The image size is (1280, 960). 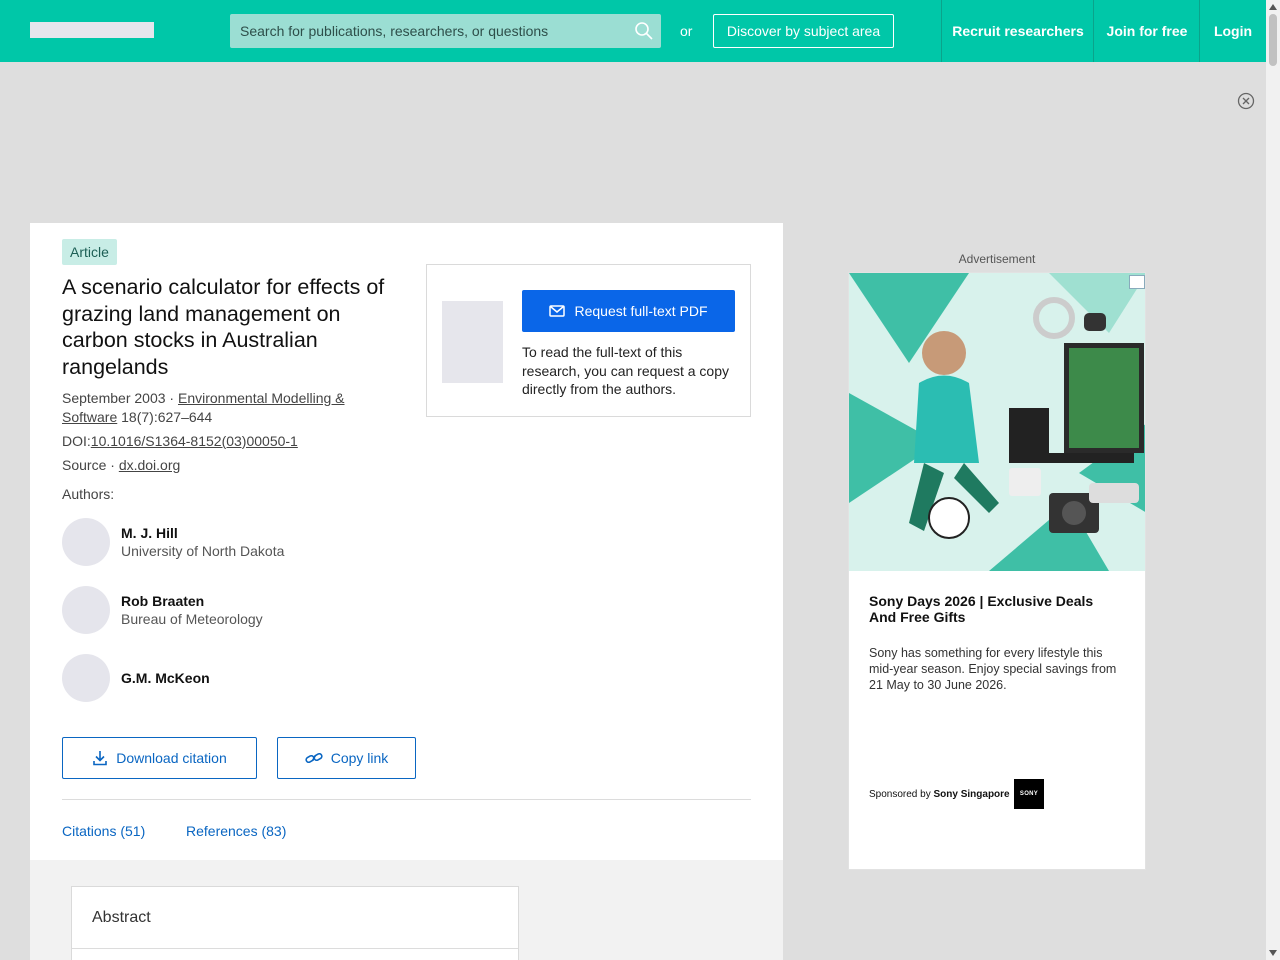 What do you see at coordinates (803, 31) in the screenshot?
I see `discover-subject-button: Discover by subject area` at bounding box center [803, 31].